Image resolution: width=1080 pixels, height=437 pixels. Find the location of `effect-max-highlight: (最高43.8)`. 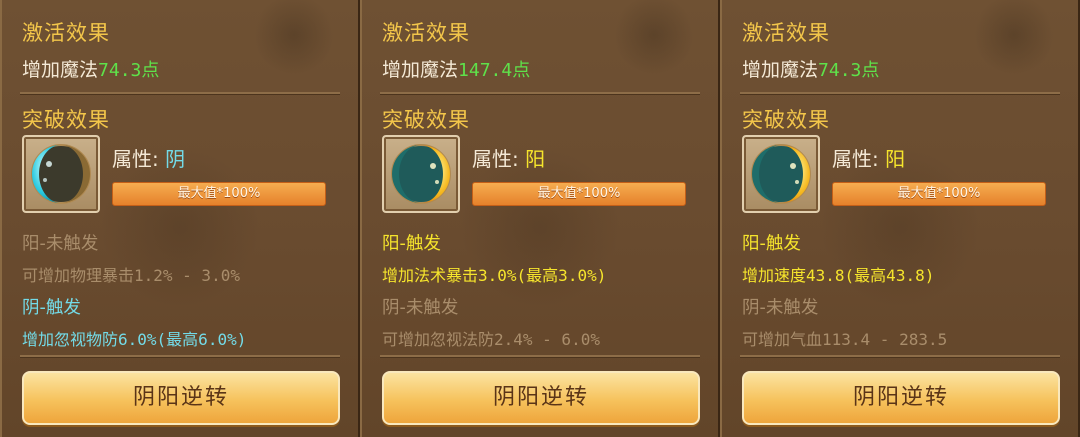

effect-max-highlight: (最高43.8) is located at coordinates (889, 275).